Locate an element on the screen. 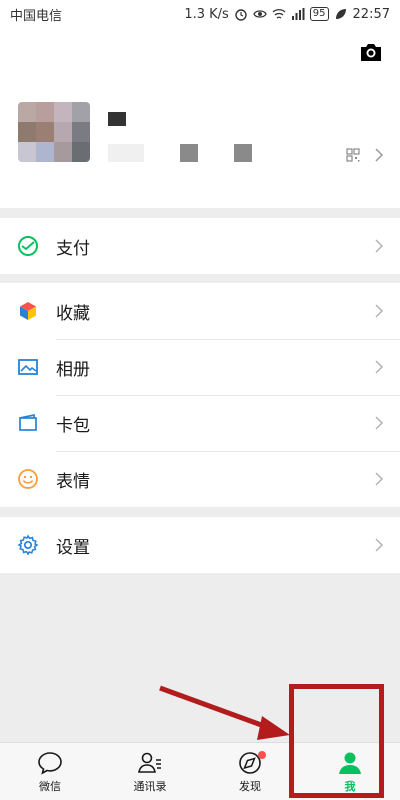 Image resolution: width=400 pixels, height=800 pixels. status-bar: 中国电信 1.3 K/s 95 22:57 is located at coordinates (200, 14).